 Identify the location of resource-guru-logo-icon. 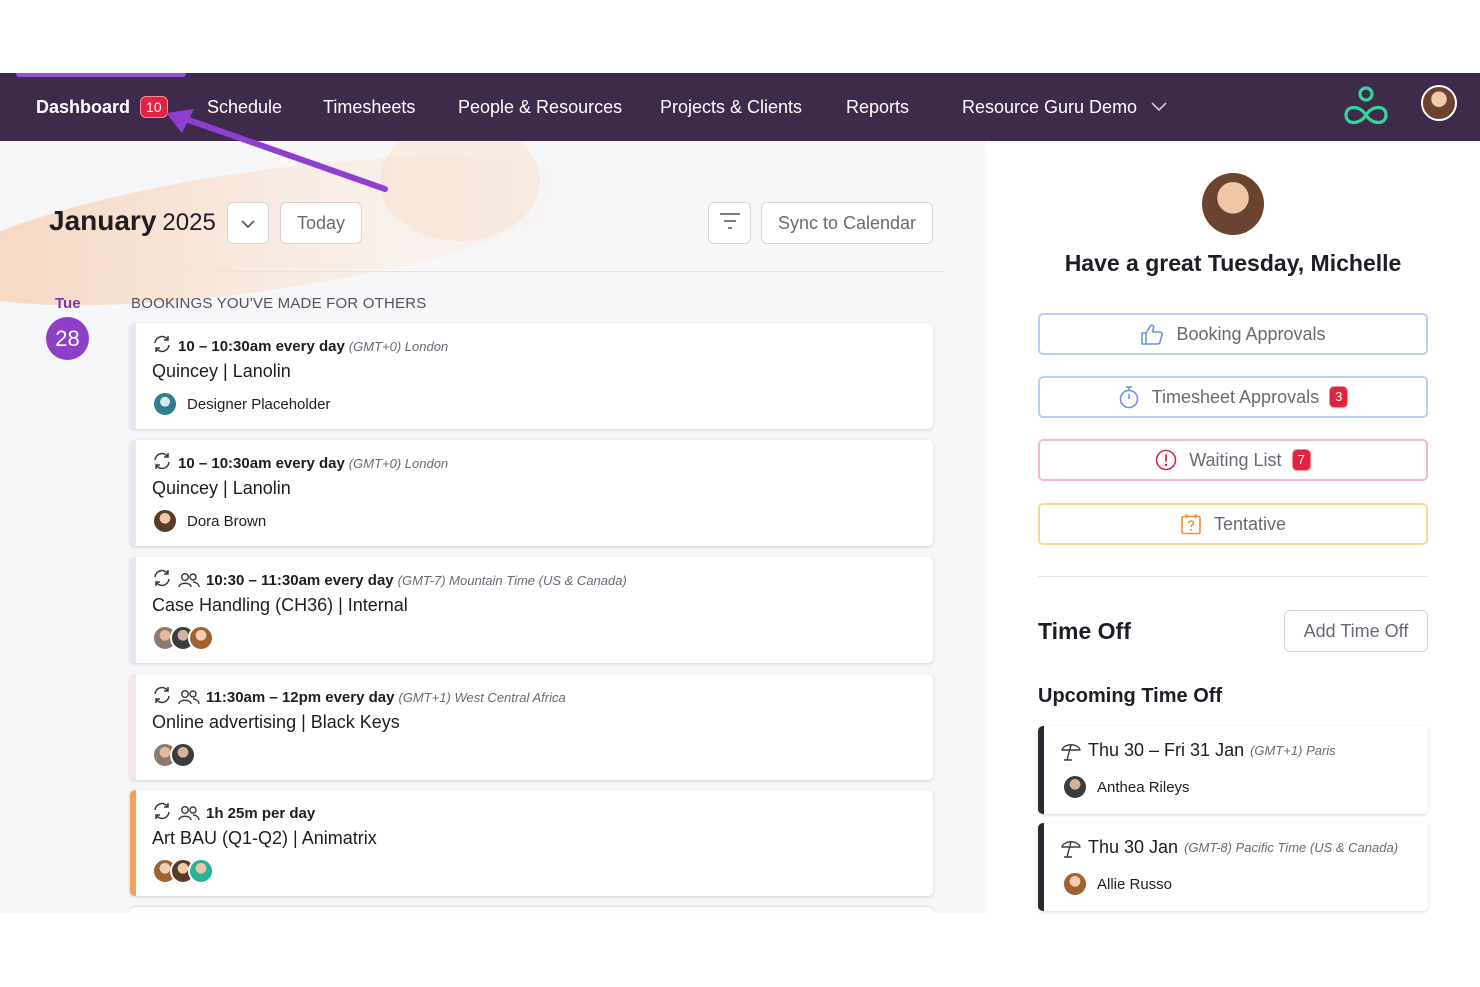
(1366, 108).